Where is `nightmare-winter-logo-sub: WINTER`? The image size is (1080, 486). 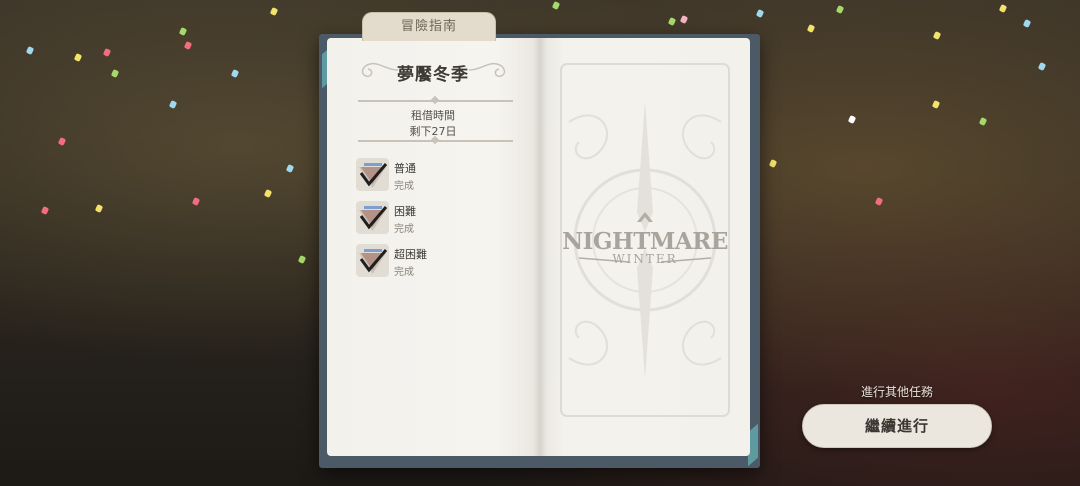 nightmare-winter-logo-sub: WINTER is located at coordinates (645, 259).